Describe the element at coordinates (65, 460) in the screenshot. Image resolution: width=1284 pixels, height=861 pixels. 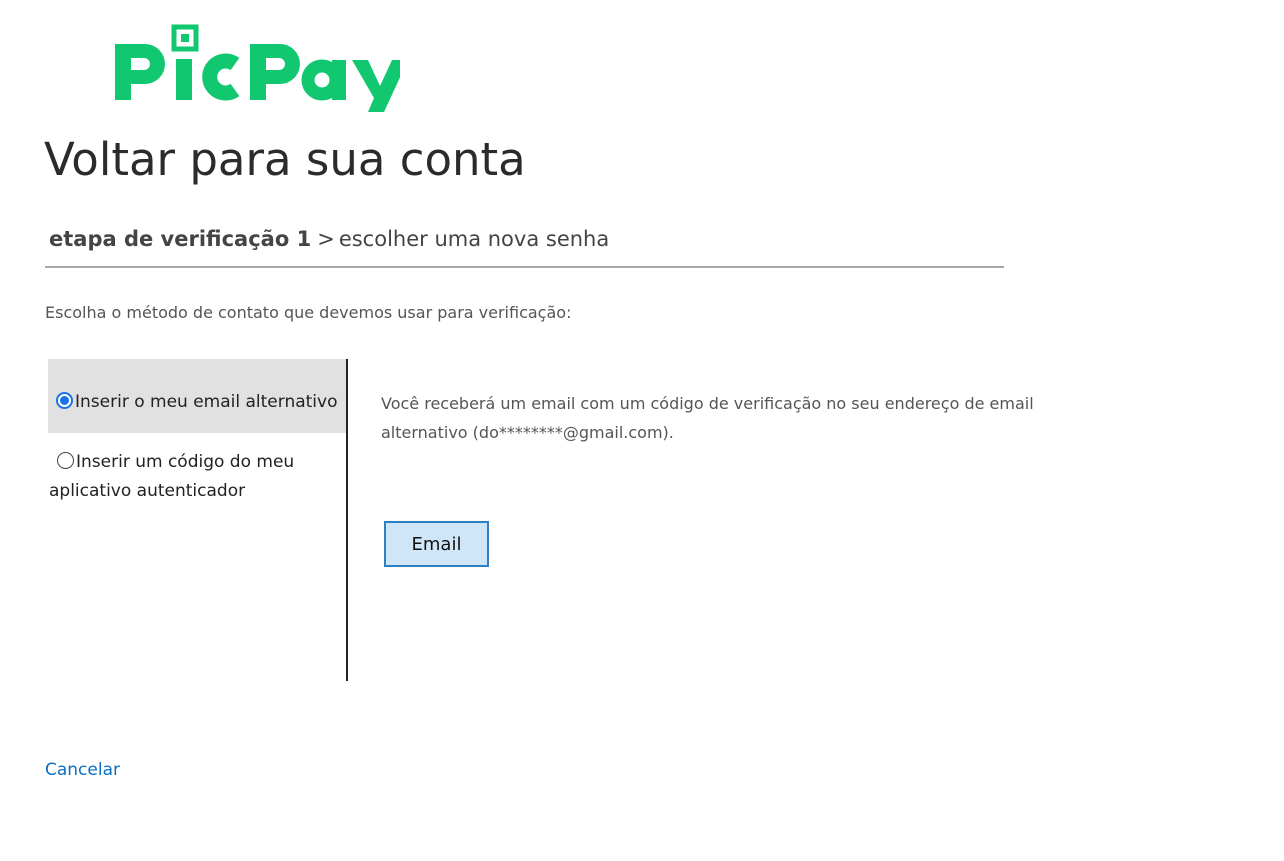
I see `radio-authenticator-app` at that location.